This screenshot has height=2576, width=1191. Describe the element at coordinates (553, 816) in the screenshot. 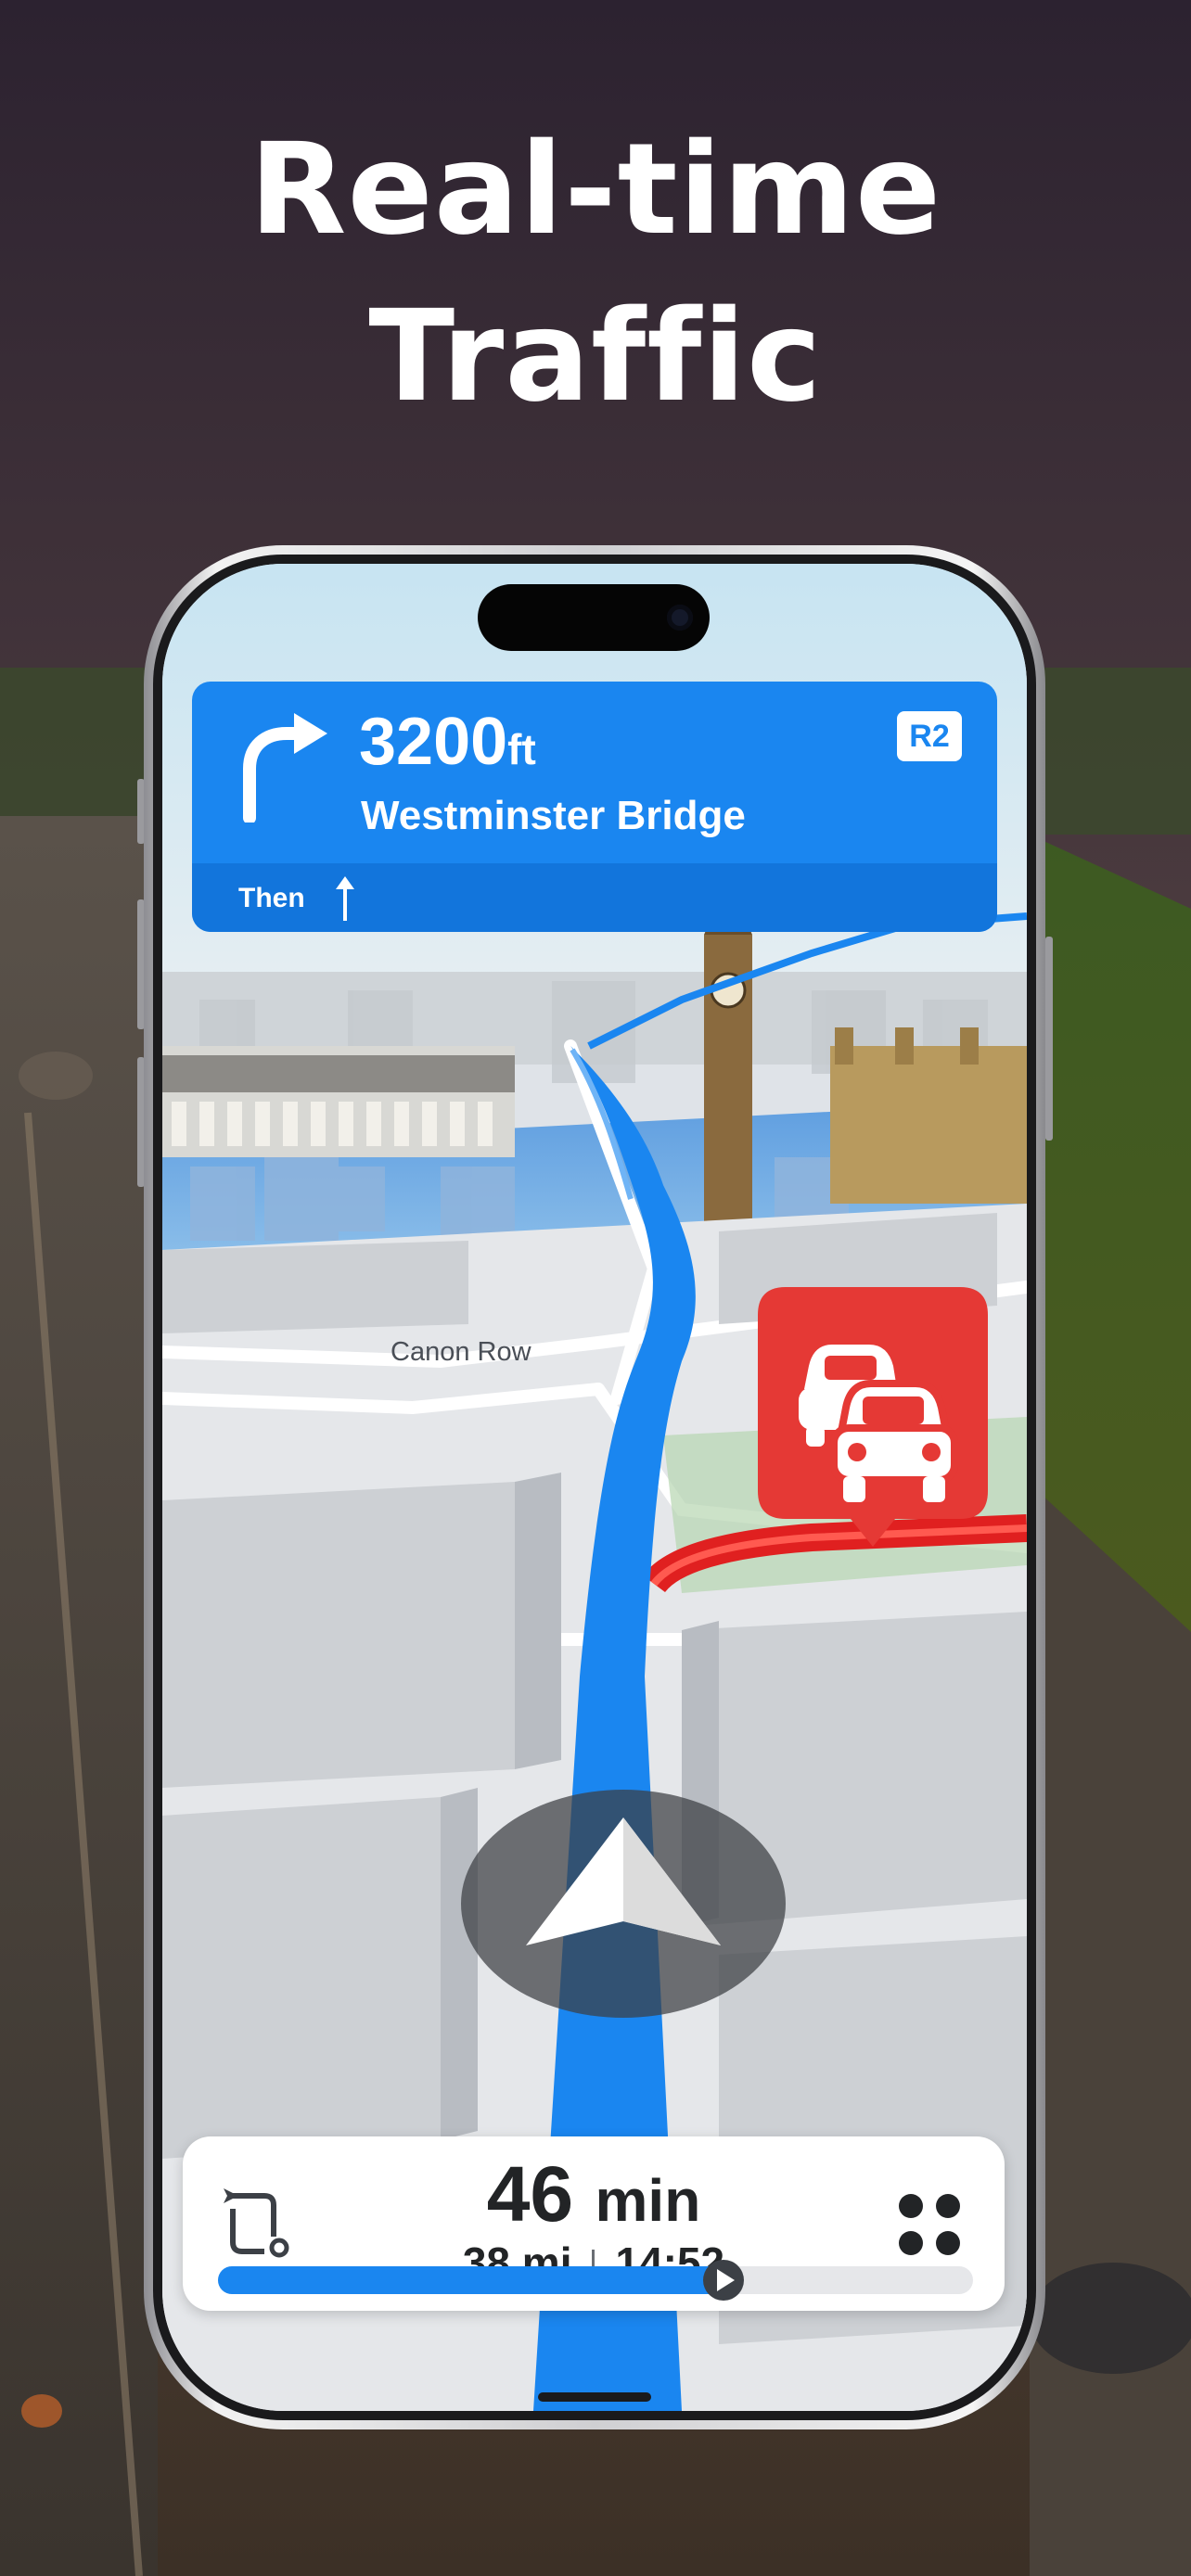

I see `street-name: Westminster Bridge` at that location.